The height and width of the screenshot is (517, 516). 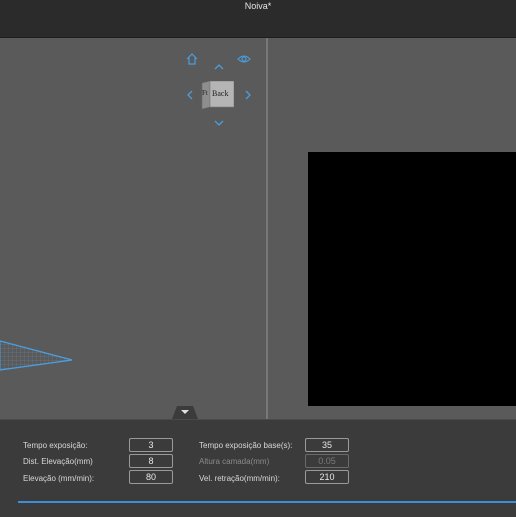 I want to click on exposure-time-label: Tempo exposição:, so click(x=55, y=445).